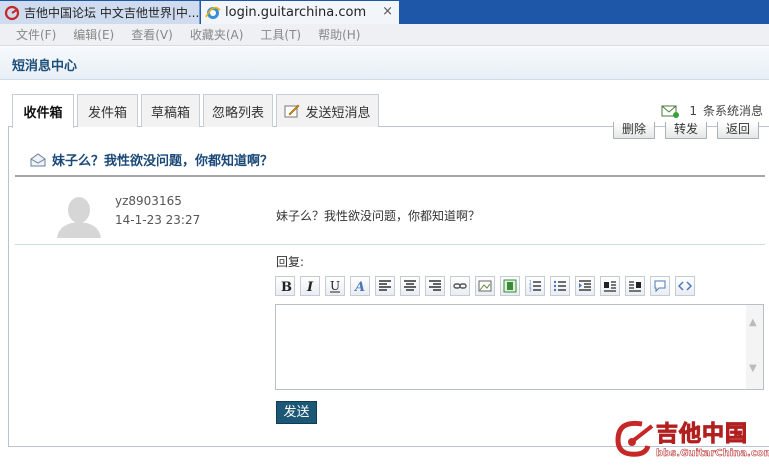  I want to click on svg-text: U, so click(335, 286).